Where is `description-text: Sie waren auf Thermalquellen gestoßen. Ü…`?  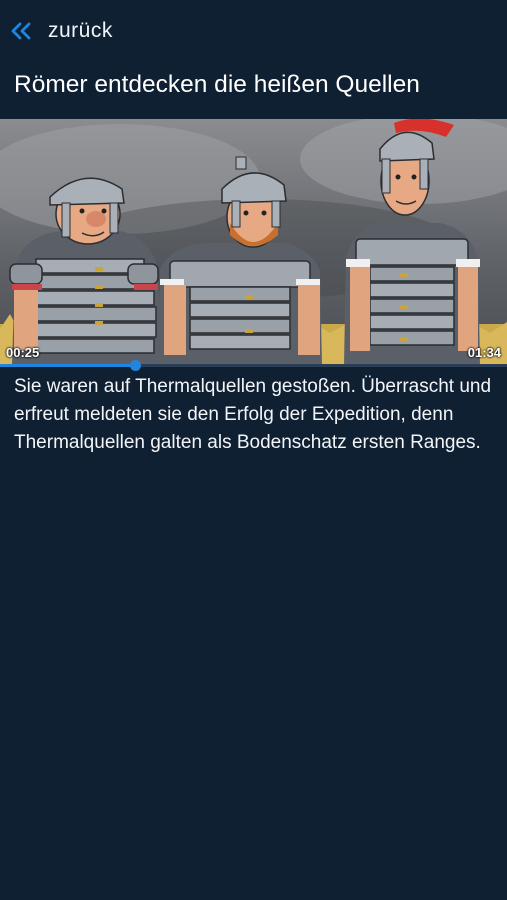
description-text: Sie waren auf Thermalquellen gestoßen. Ü… is located at coordinates (253, 414).